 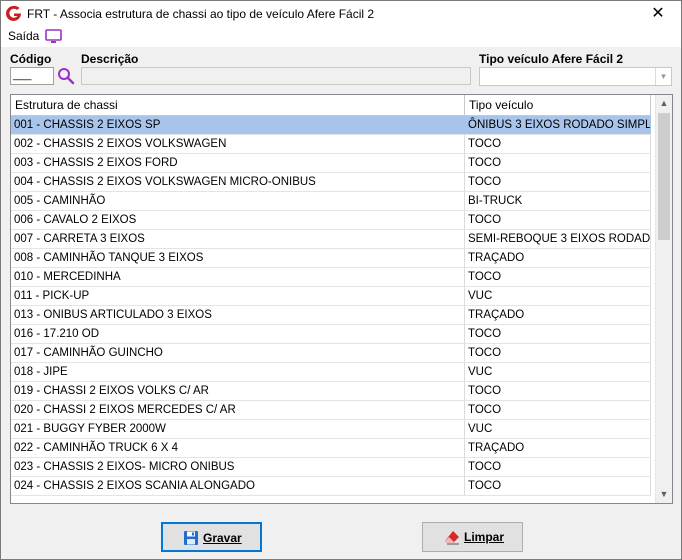 I want to click on frt-logo-icon, so click(x=13, y=13).